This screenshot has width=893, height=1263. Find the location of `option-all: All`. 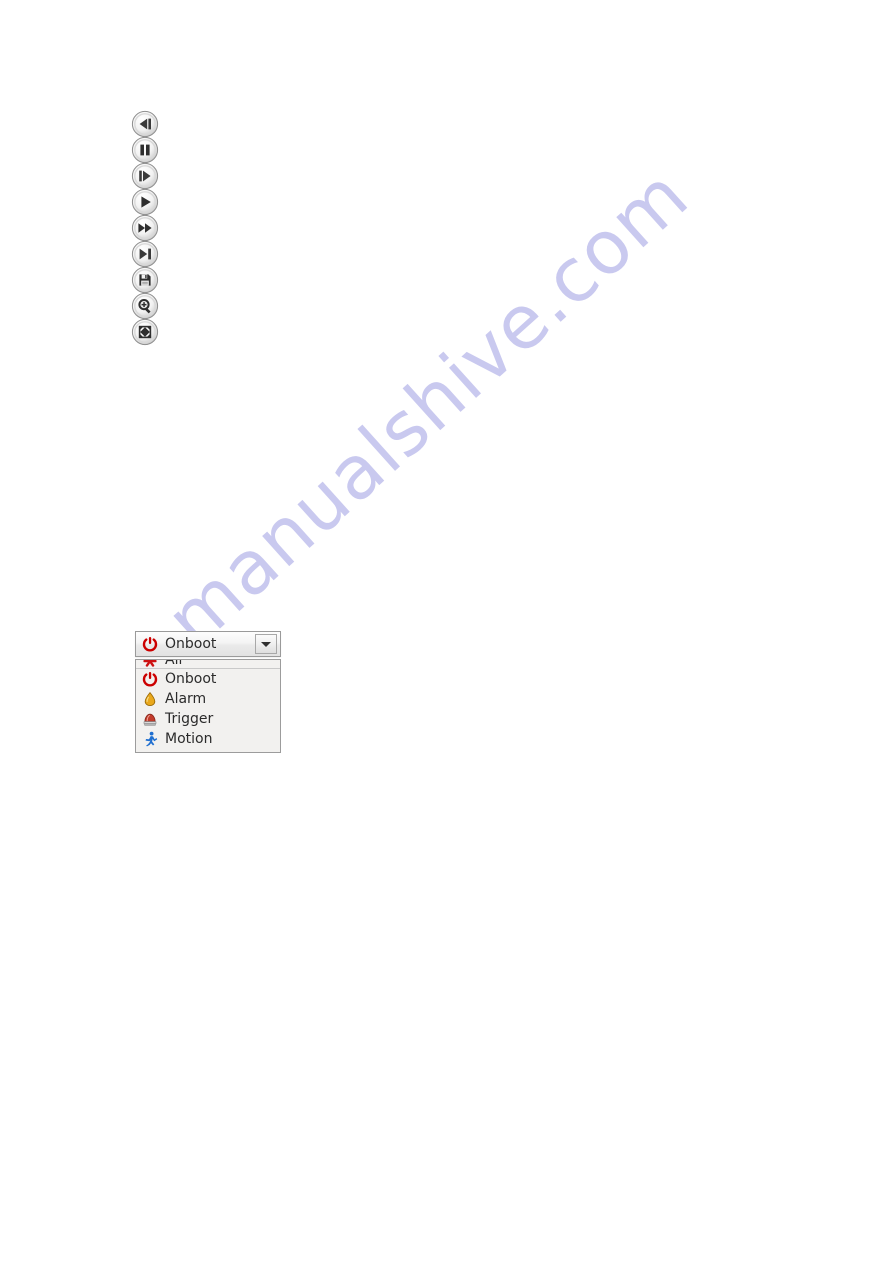

option-all: All is located at coordinates (208, 663).